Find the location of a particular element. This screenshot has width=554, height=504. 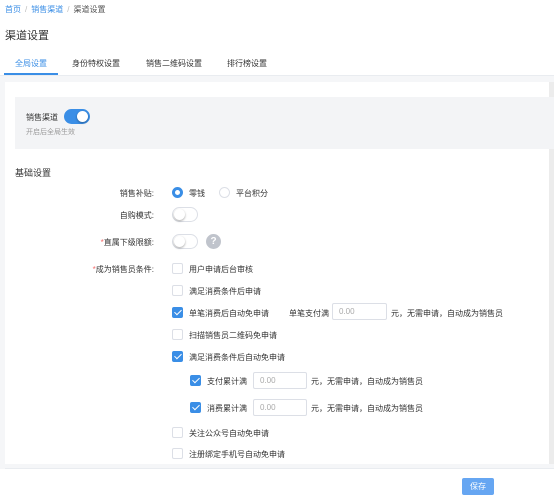

condition-follow-official-account: 关注公众号自动免申请 is located at coordinates (229, 433).